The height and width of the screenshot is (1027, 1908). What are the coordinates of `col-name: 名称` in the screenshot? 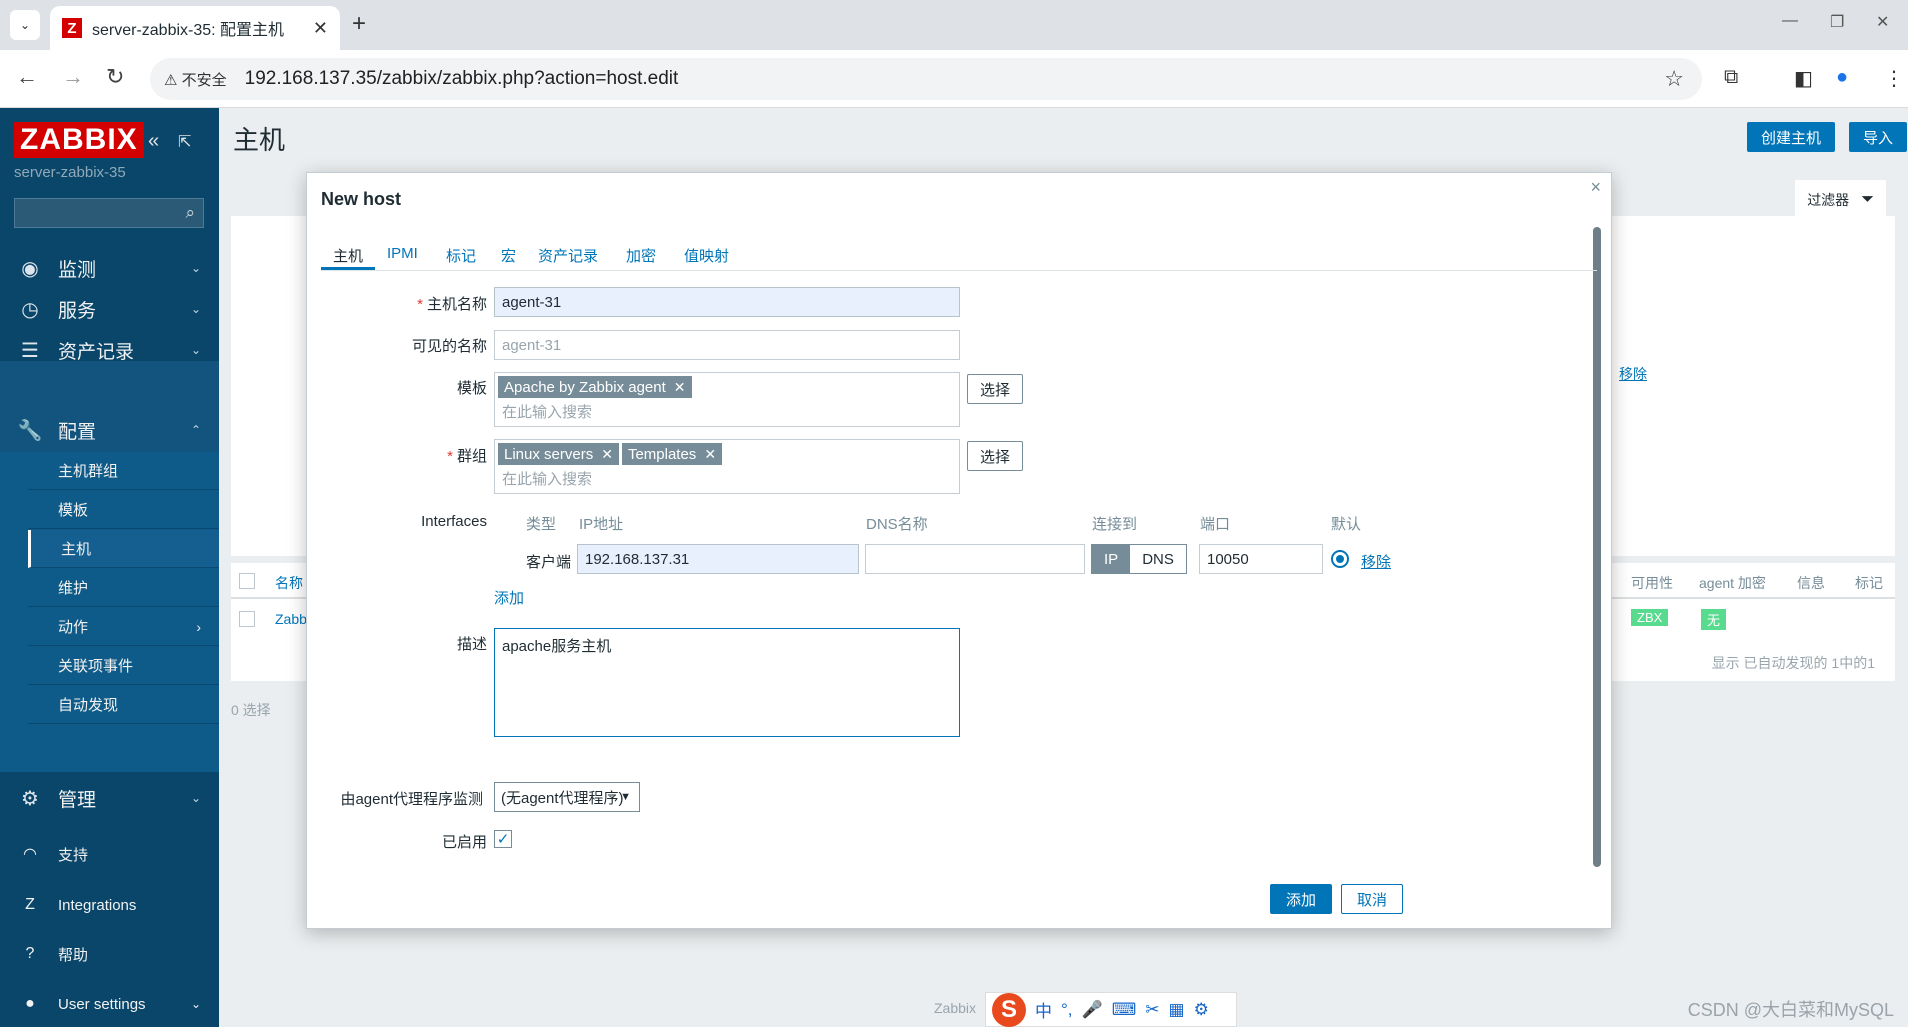 It's located at (289, 583).